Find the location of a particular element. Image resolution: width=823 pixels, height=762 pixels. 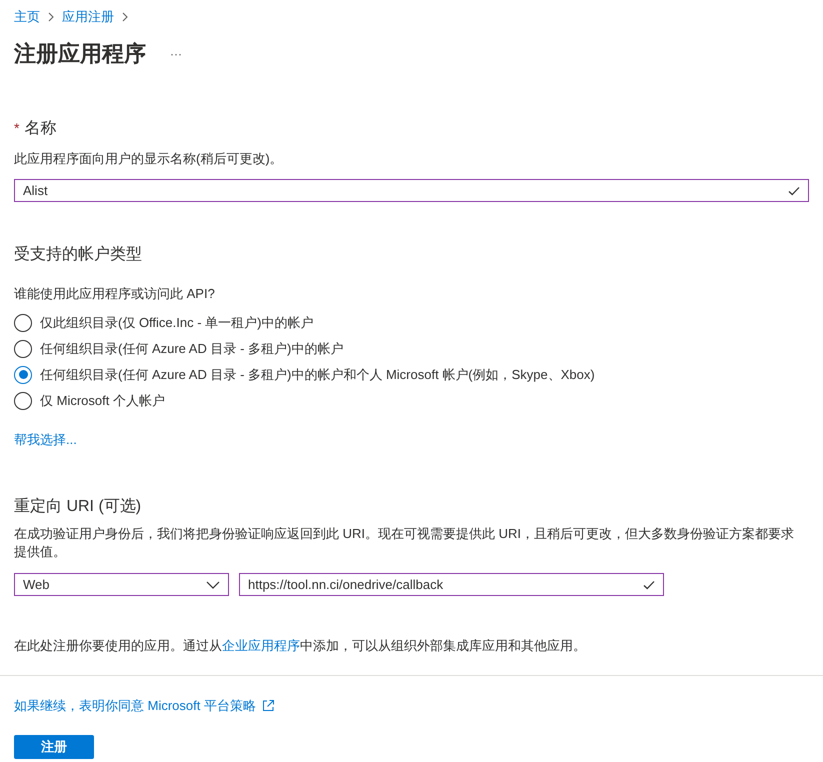

page-title: 注册应用程序 is located at coordinates (80, 54).